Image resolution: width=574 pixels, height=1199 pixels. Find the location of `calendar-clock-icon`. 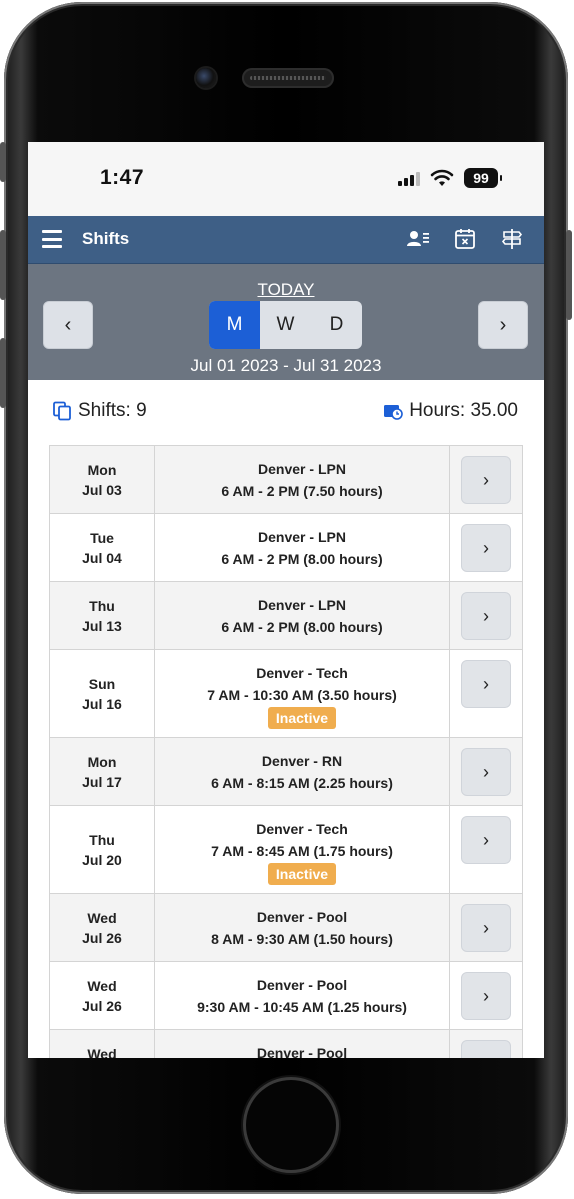

calendar-clock-icon is located at coordinates (394, 412).